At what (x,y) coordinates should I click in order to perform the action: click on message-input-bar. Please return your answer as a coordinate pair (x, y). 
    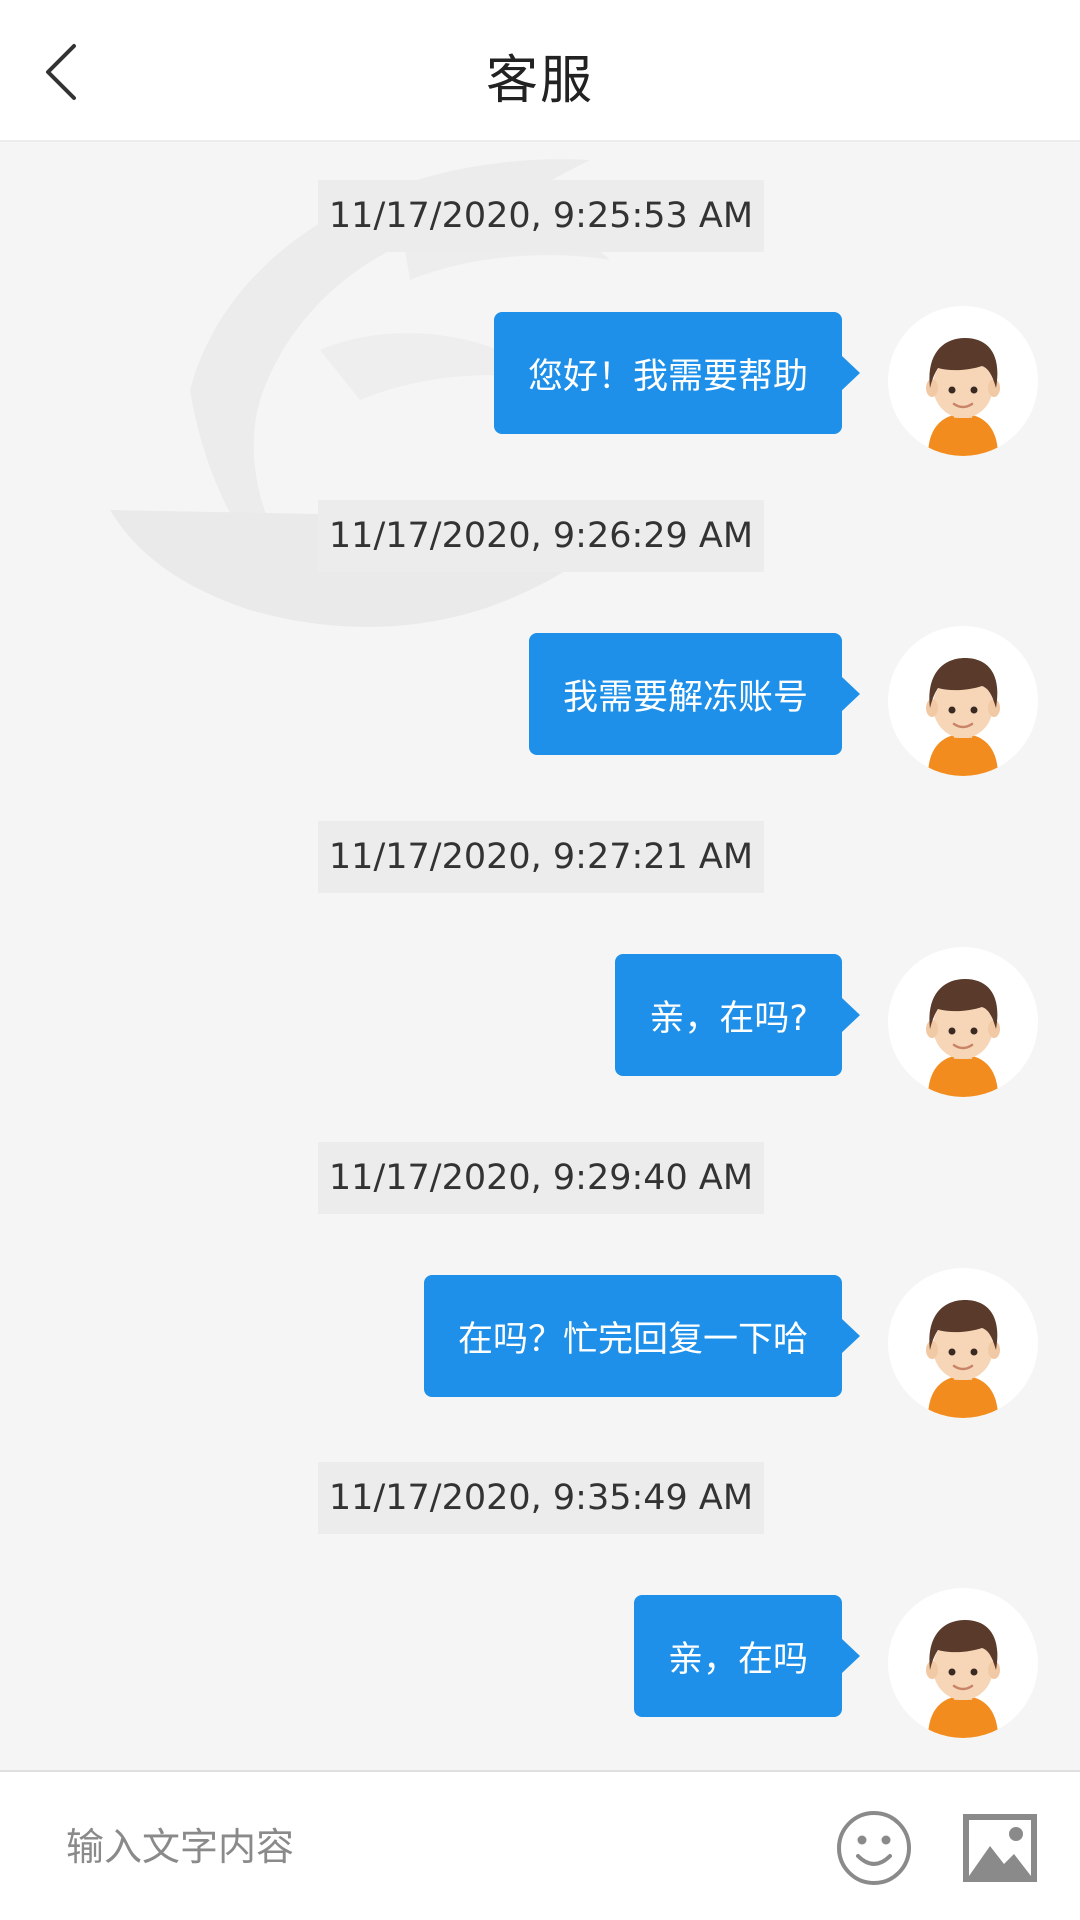
    Looking at the image, I should click on (540, 1845).